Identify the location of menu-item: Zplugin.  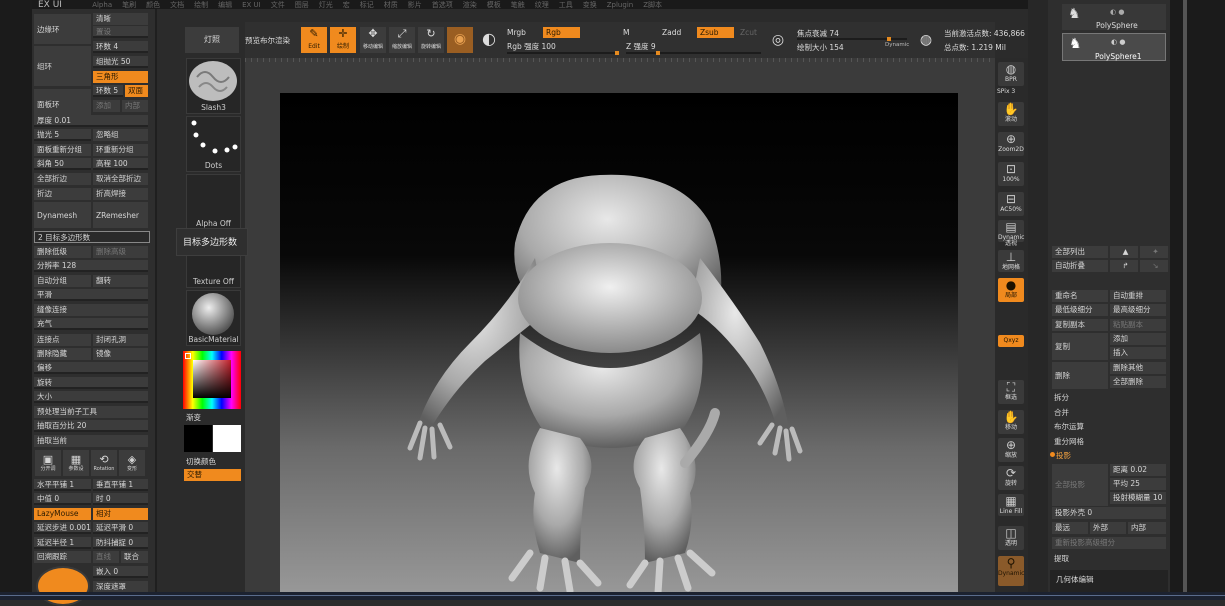
(620, 5).